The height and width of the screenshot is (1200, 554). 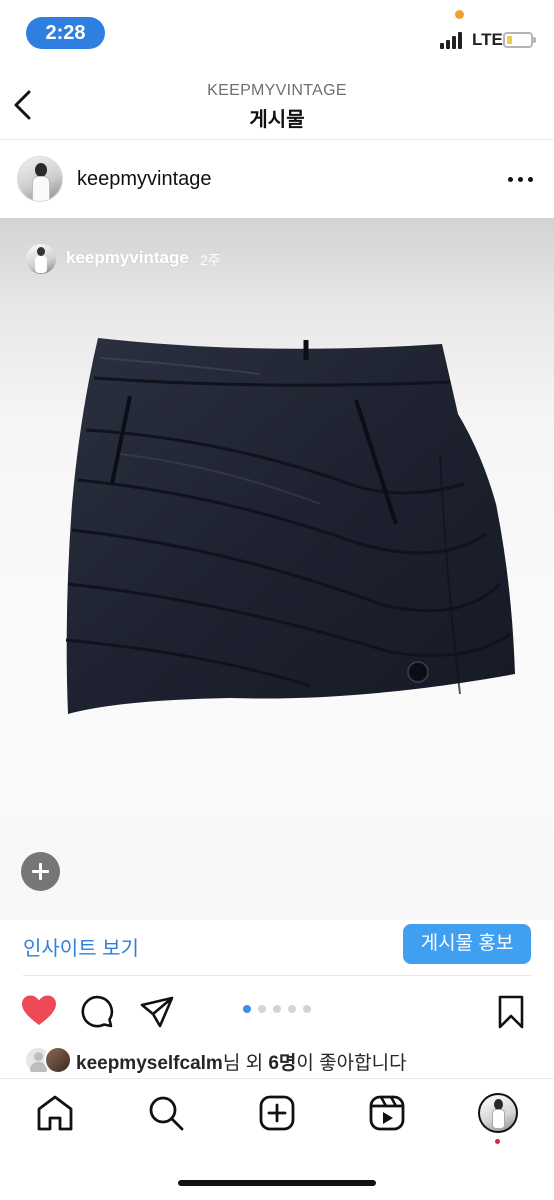 What do you see at coordinates (97, 1012) in the screenshot?
I see `comment-icon` at bounding box center [97, 1012].